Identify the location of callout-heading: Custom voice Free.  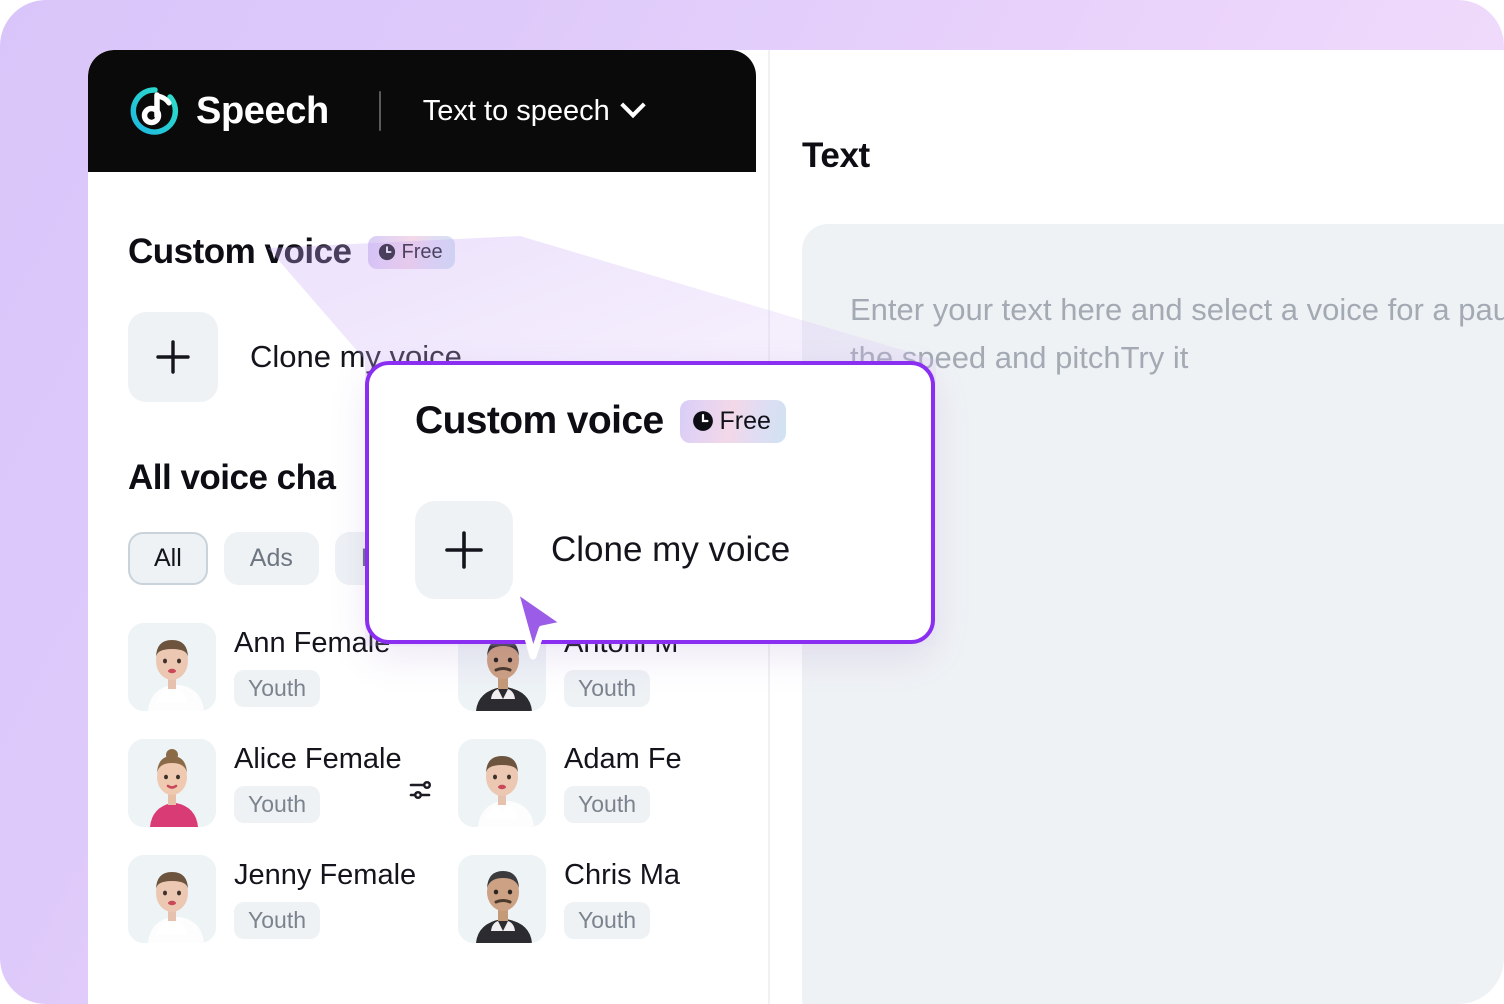
(673, 421).